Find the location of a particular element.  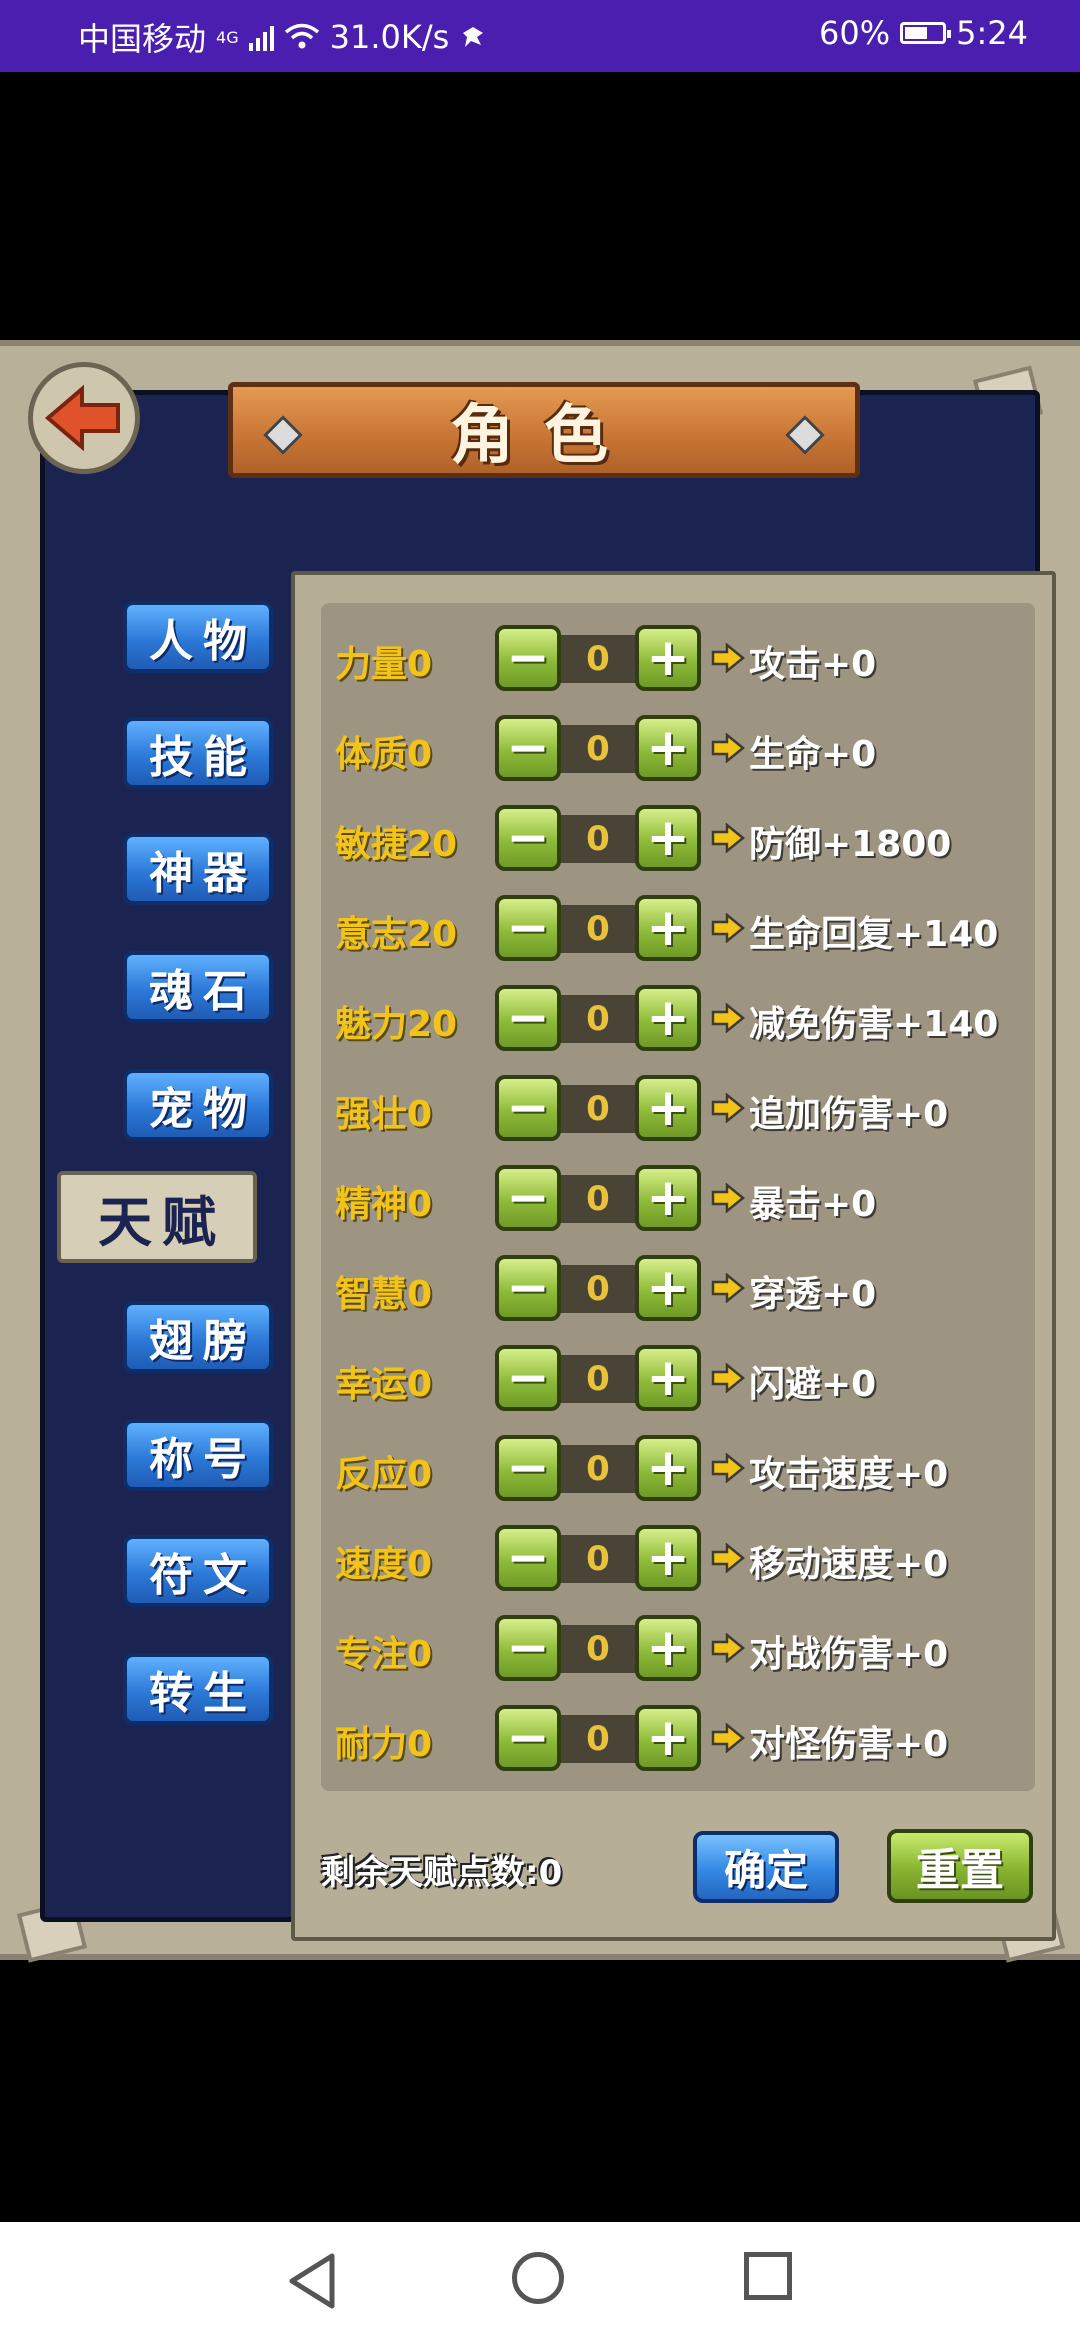

back-button is located at coordinates (84, 418).